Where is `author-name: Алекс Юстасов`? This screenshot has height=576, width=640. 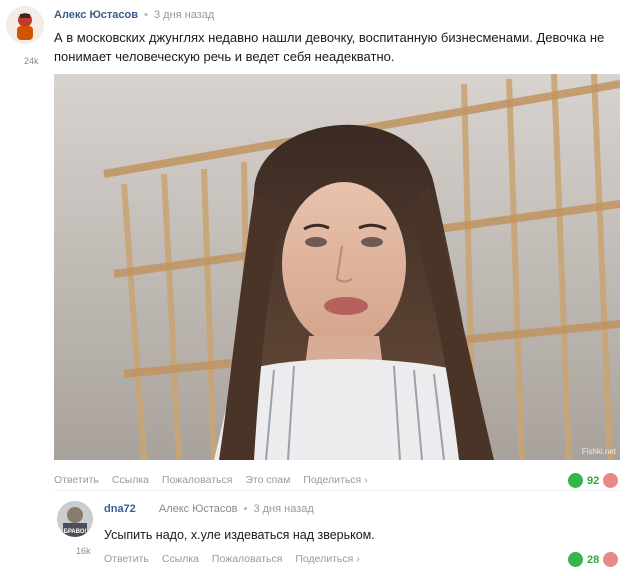 author-name: Алекс Юстасов is located at coordinates (96, 15).